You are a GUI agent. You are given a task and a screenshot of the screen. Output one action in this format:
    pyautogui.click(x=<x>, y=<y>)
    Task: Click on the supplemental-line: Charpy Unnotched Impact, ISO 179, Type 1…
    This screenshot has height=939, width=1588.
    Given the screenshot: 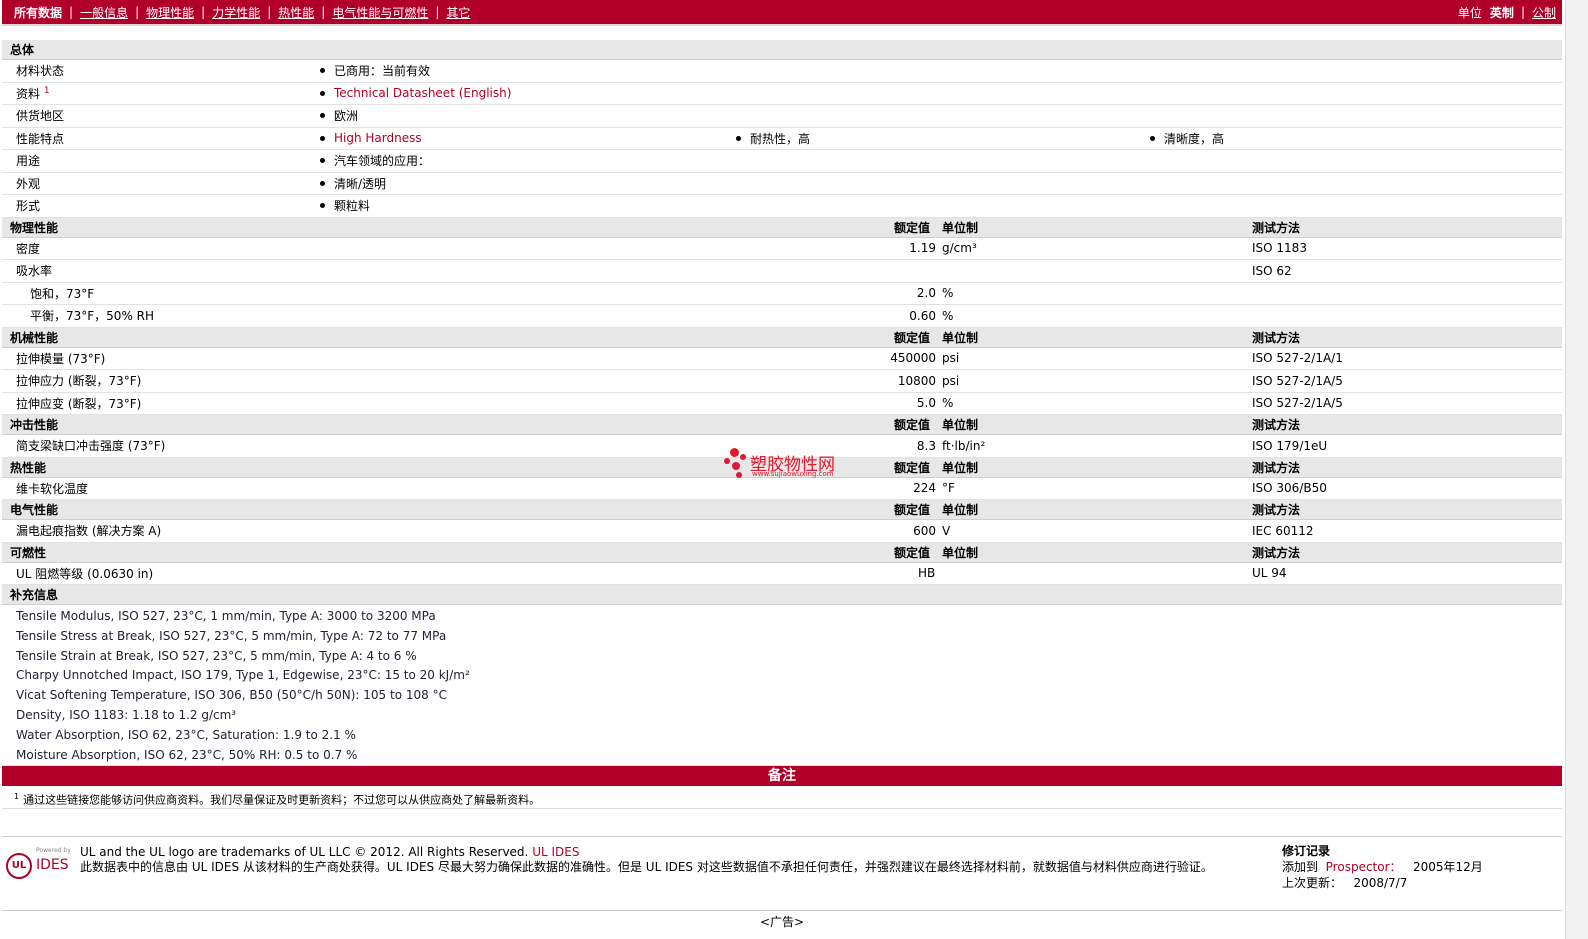 What is the action you would take?
    pyautogui.click(x=243, y=675)
    